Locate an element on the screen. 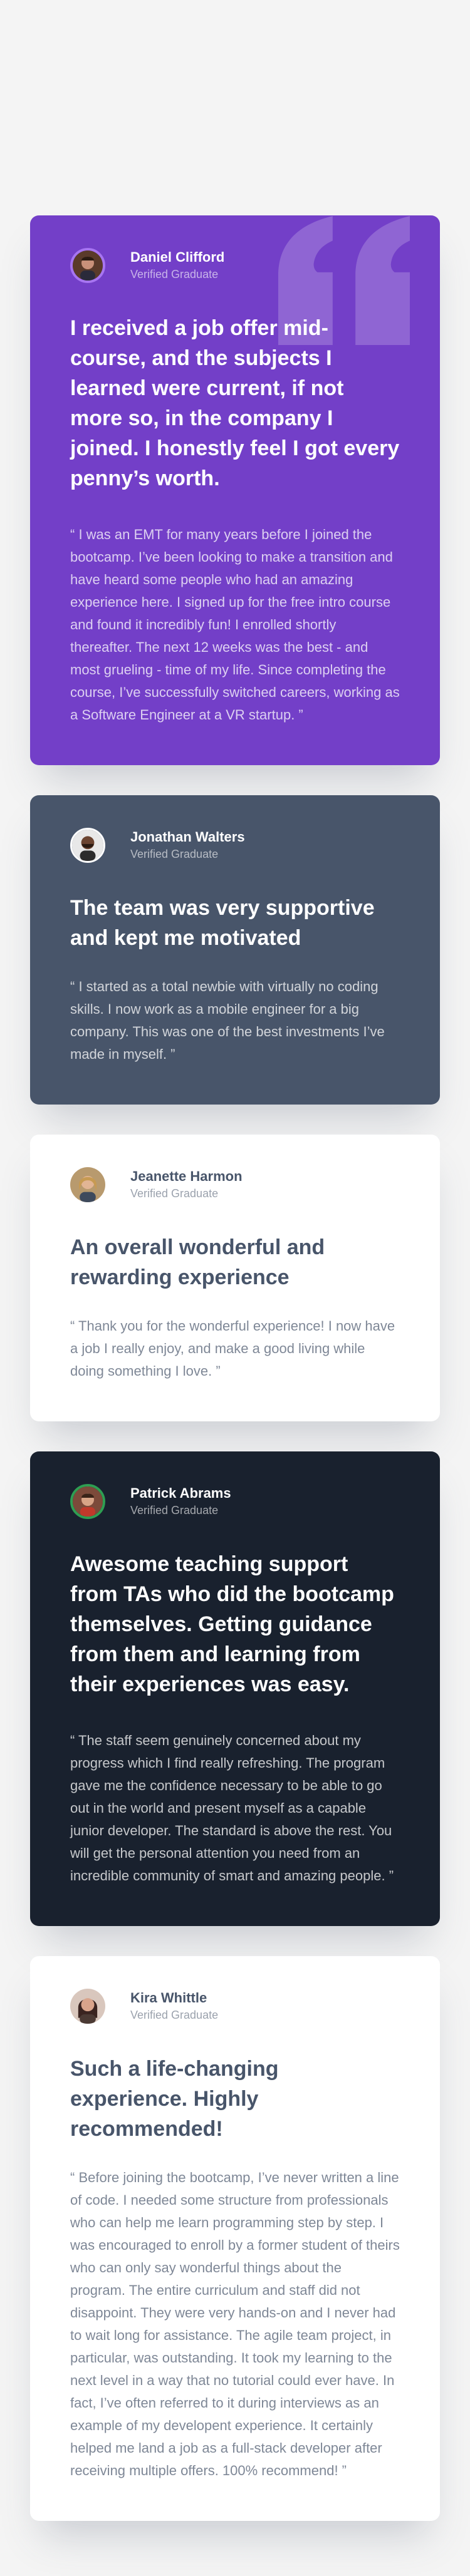 The height and width of the screenshot is (2576, 470). avatar-kira-image is located at coordinates (87, 2007).